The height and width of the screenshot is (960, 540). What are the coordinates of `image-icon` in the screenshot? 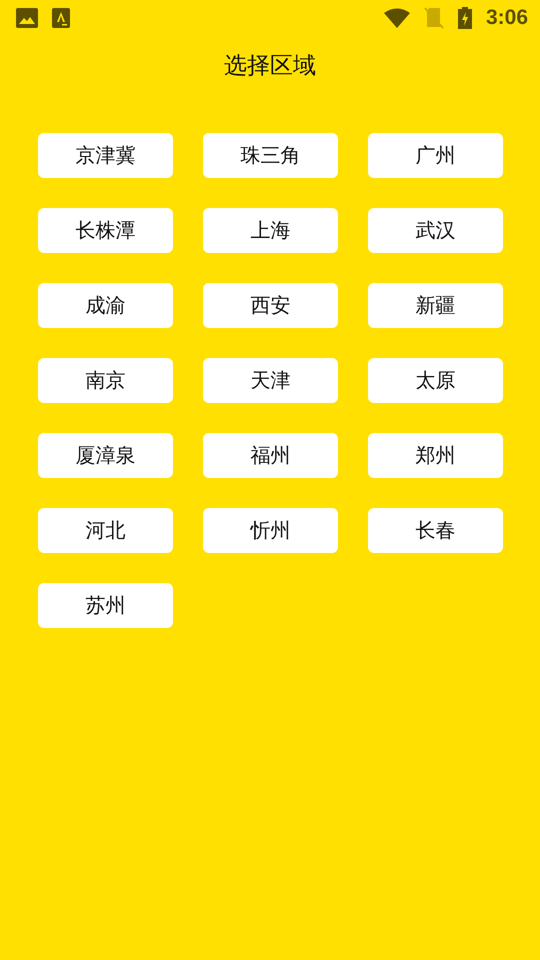 It's located at (27, 18).